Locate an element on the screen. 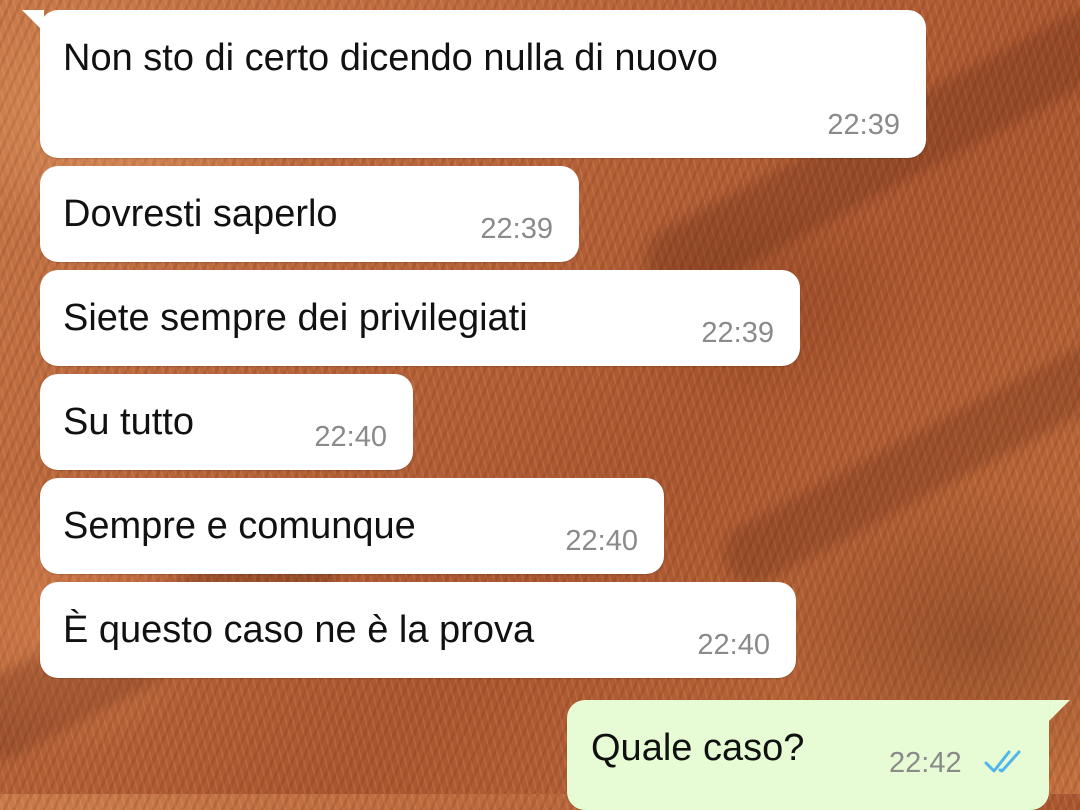  message-bubble-incoming: È questo caso ne è la prova 22:40 is located at coordinates (418, 630).